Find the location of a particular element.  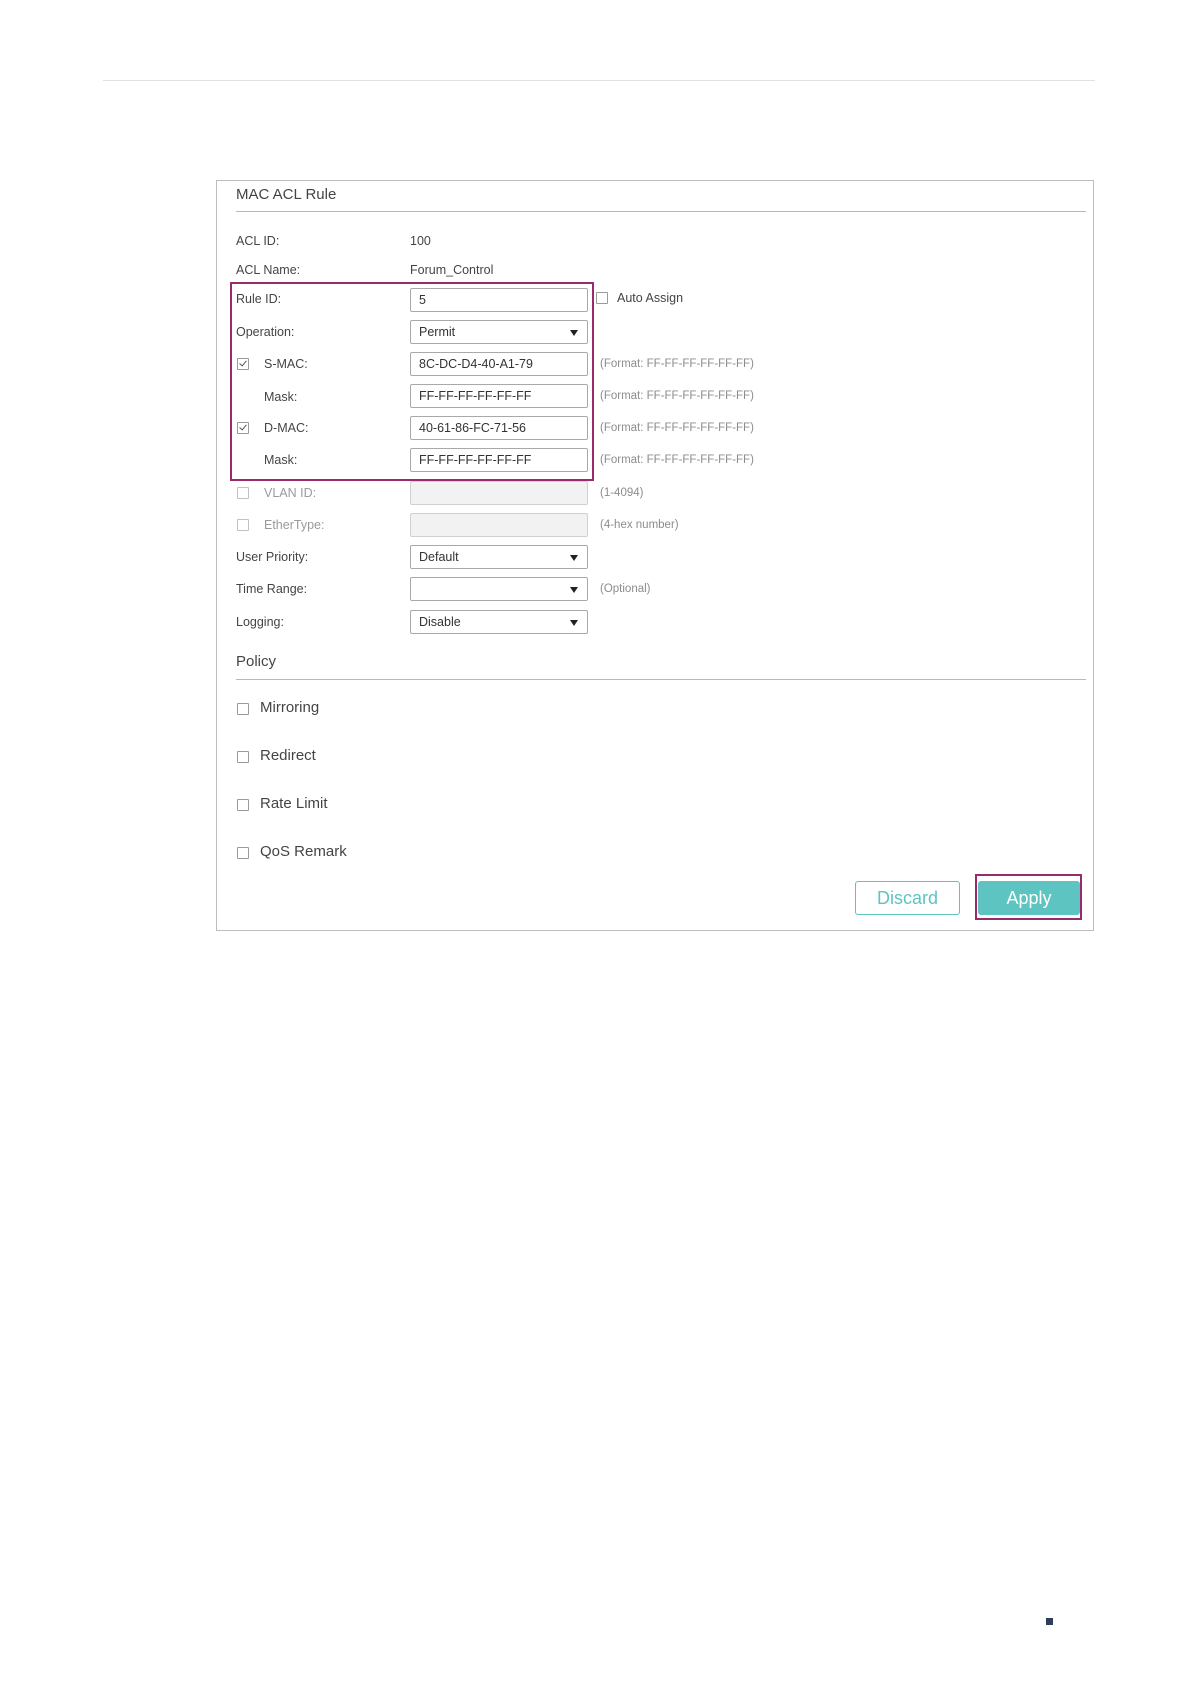

discard-button: Discard is located at coordinates (907, 898).